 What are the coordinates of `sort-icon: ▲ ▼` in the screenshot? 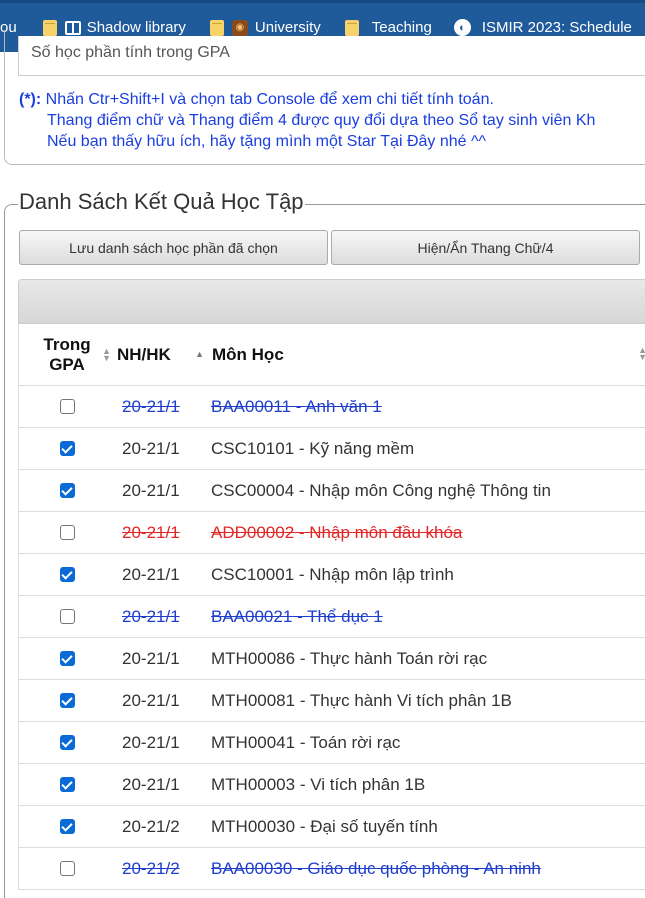 It's located at (641, 353).